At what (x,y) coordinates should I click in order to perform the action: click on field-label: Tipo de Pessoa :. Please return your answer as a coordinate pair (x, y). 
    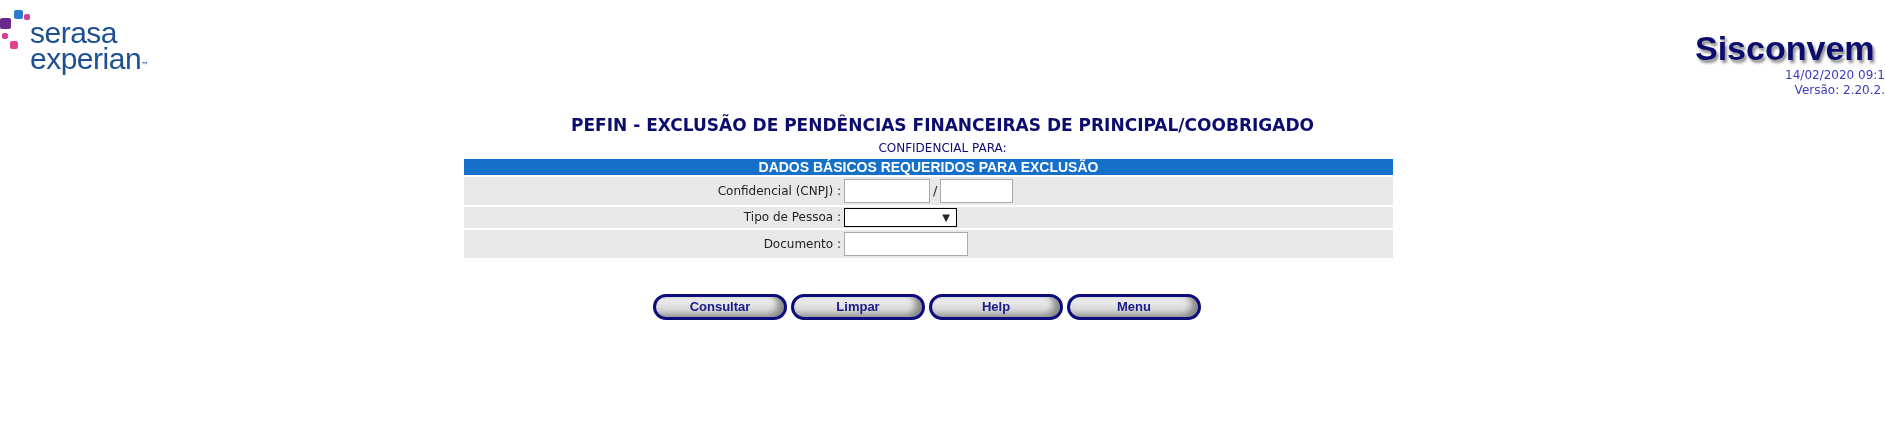
    Looking at the image, I should click on (792, 217).